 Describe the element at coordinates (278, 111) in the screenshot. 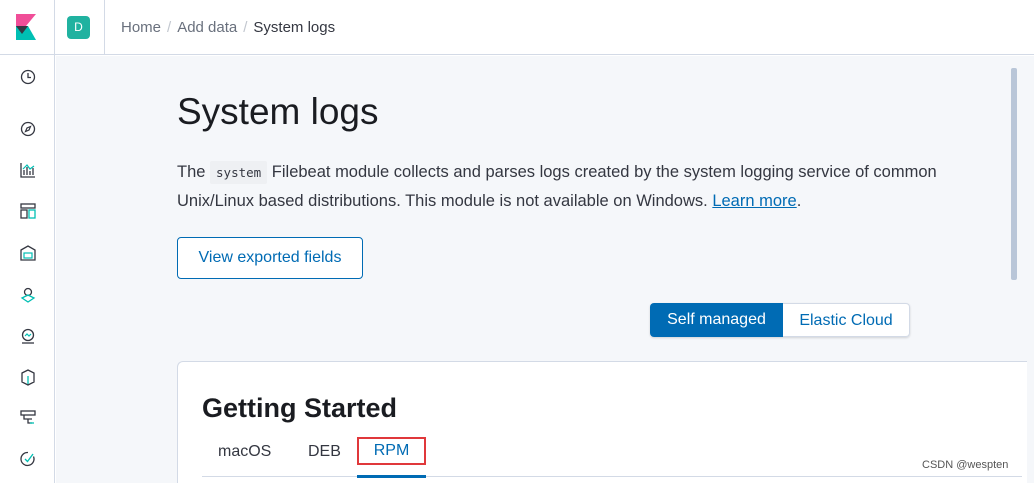

I see `page-title: System logs` at that location.